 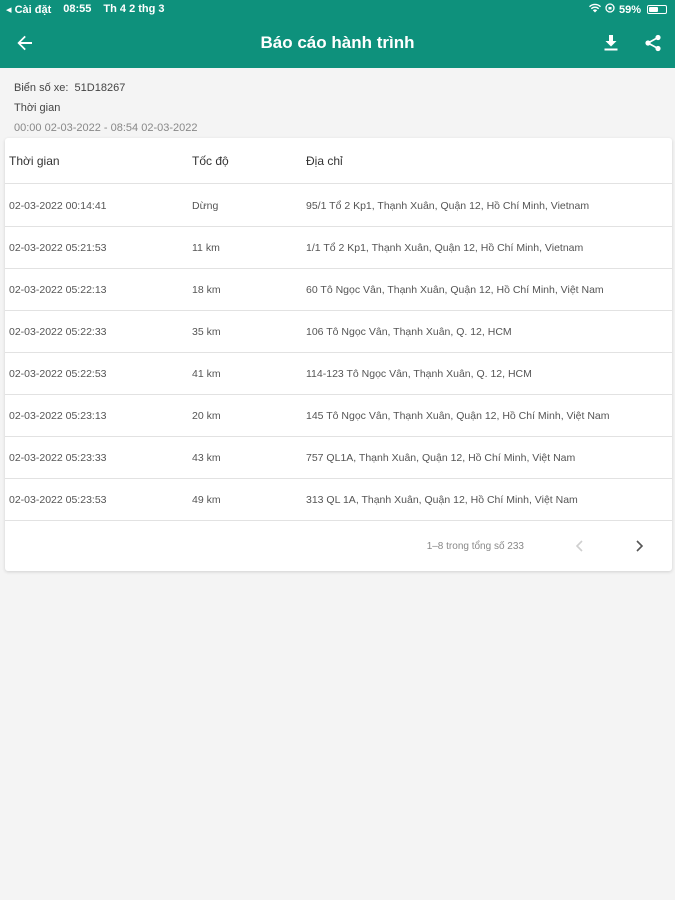 I want to click on next-page-button, so click(x=639, y=546).